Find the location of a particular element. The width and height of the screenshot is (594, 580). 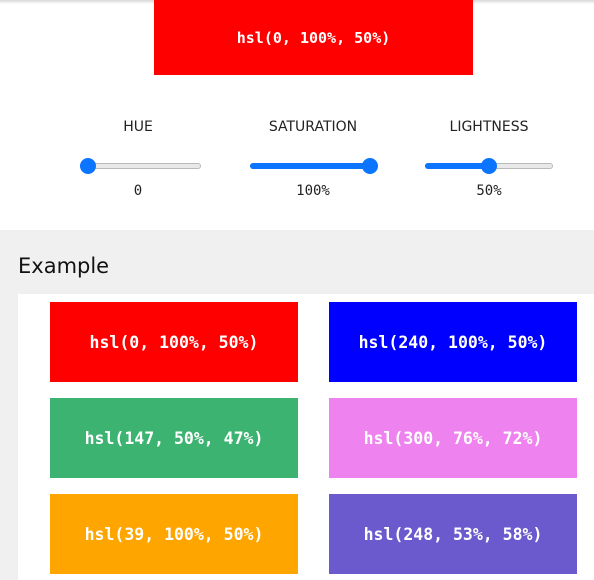

color-preview-text: hsl(0, 100%, 50%) is located at coordinates (313, 37).